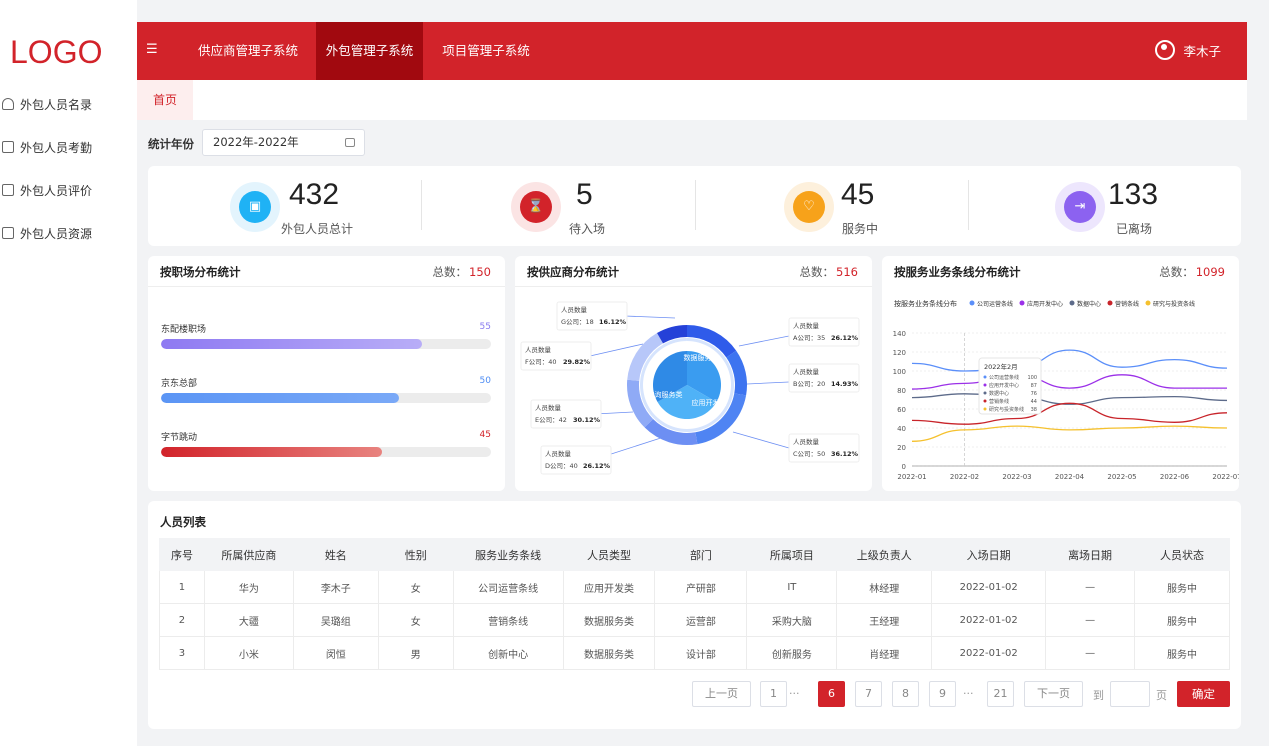  I want to click on prev-page-button: 上一页, so click(721, 694).